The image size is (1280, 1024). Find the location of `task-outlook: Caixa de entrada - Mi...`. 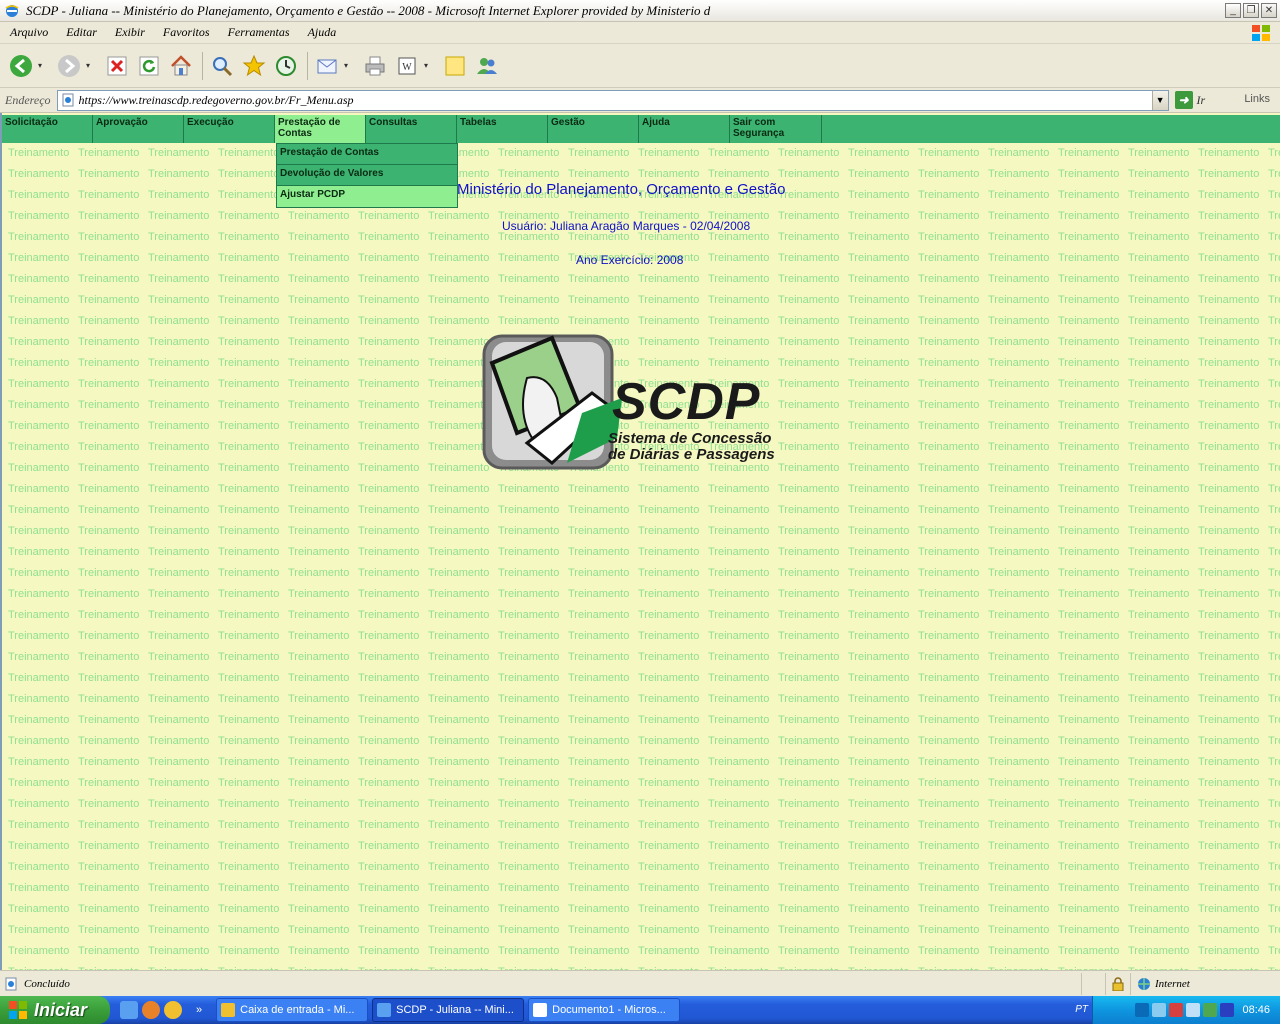

task-outlook: Caixa de entrada - Mi... is located at coordinates (292, 1010).